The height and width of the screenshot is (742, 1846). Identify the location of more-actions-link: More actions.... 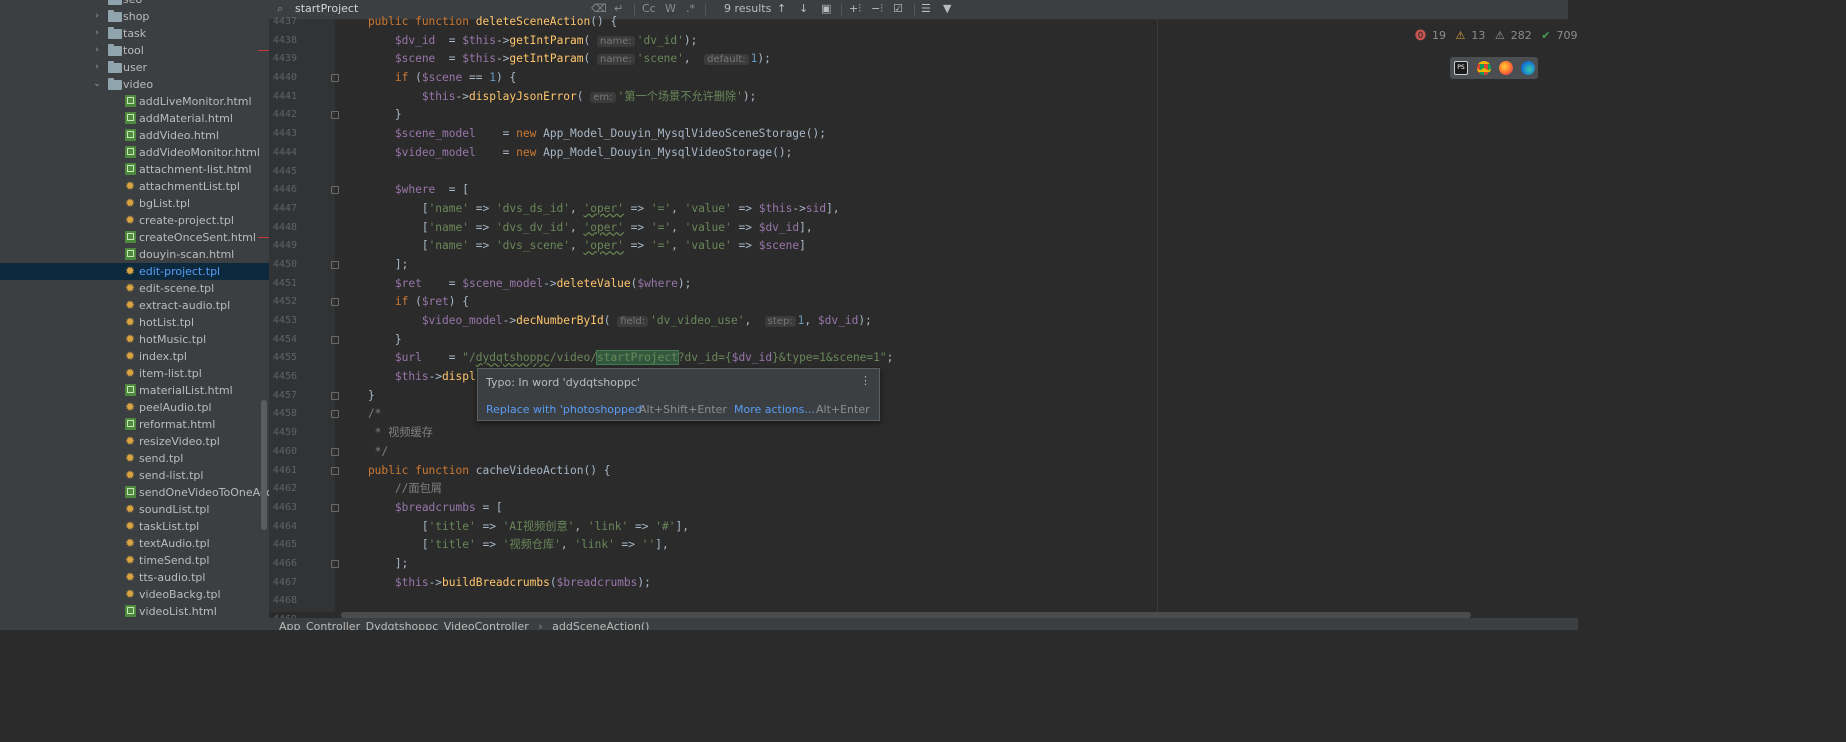
(774, 409).